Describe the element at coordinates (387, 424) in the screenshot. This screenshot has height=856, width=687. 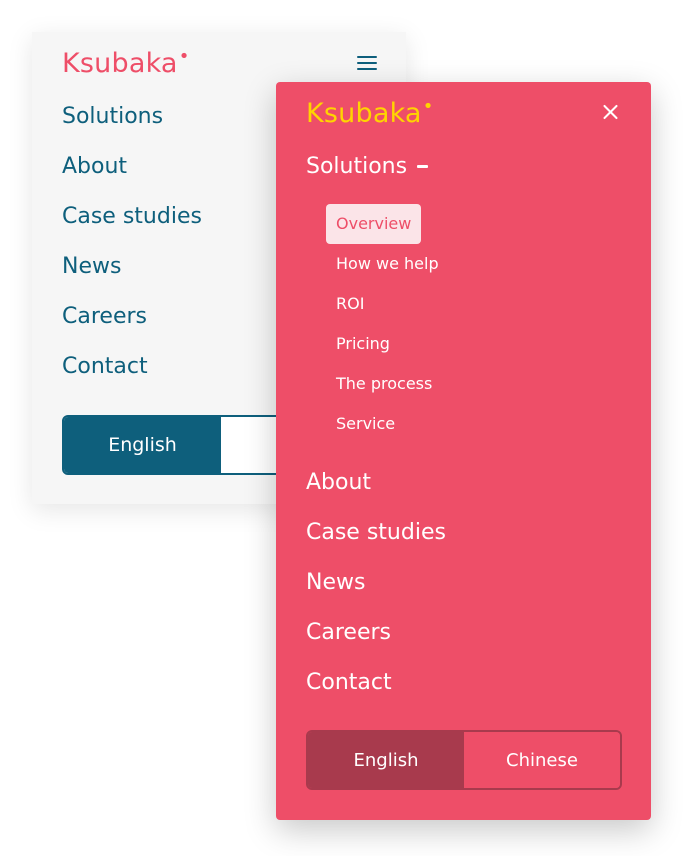
I see `submenu-item-service: Service` at that location.